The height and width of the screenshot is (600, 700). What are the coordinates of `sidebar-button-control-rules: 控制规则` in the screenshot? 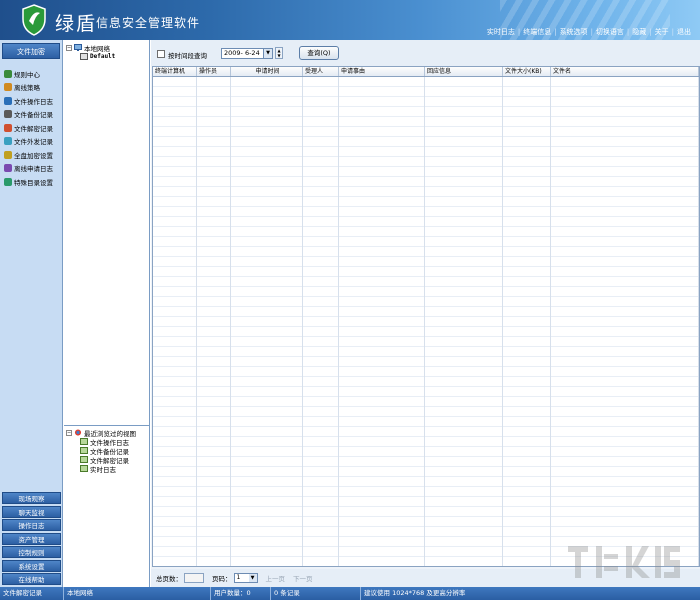 It's located at (31, 552).